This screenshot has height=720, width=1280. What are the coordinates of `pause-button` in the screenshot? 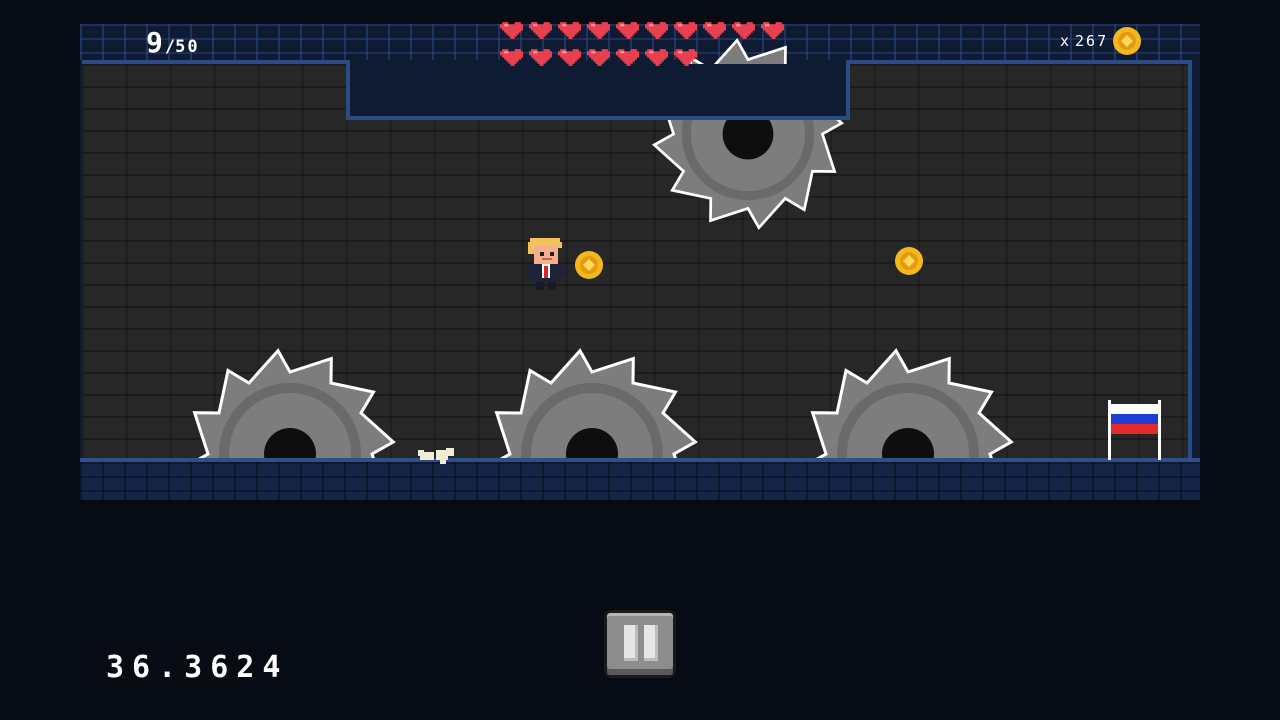 It's located at (640, 644).